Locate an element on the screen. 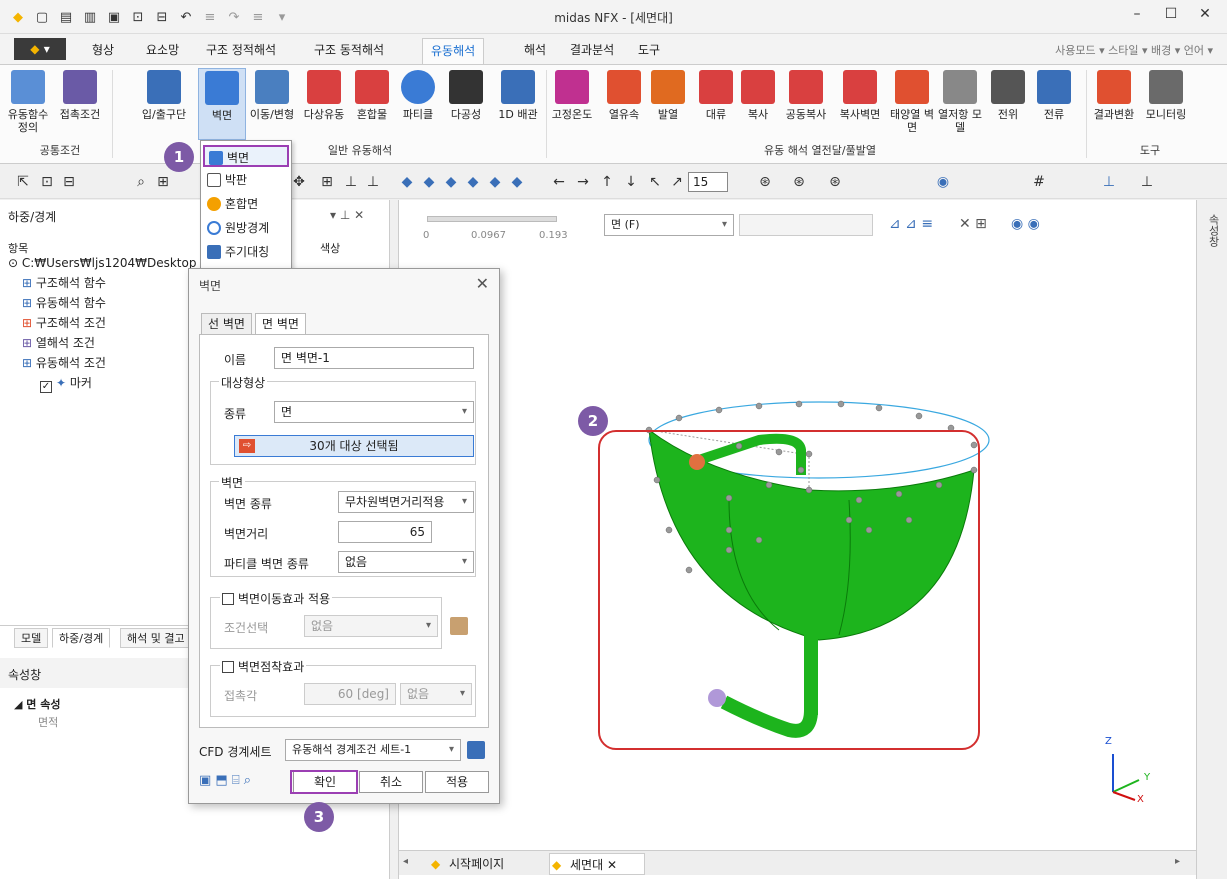 The height and width of the screenshot is (879, 1227). view-right-icon: ◆ is located at coordinates (495, 182).